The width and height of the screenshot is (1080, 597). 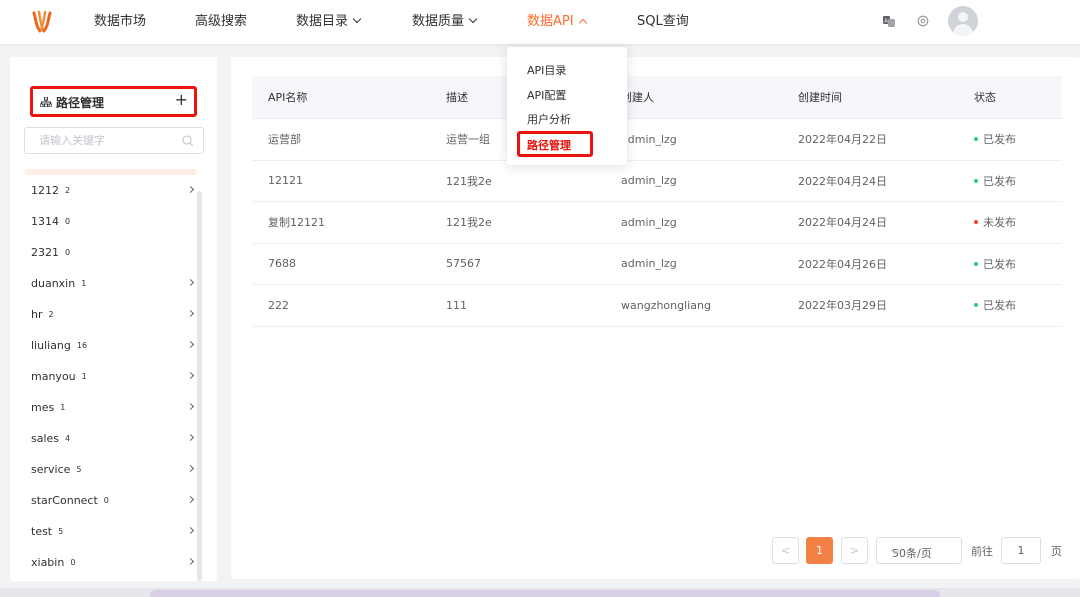 I want to click on sidebar-item-count: 2, so click(x=51, y=314).